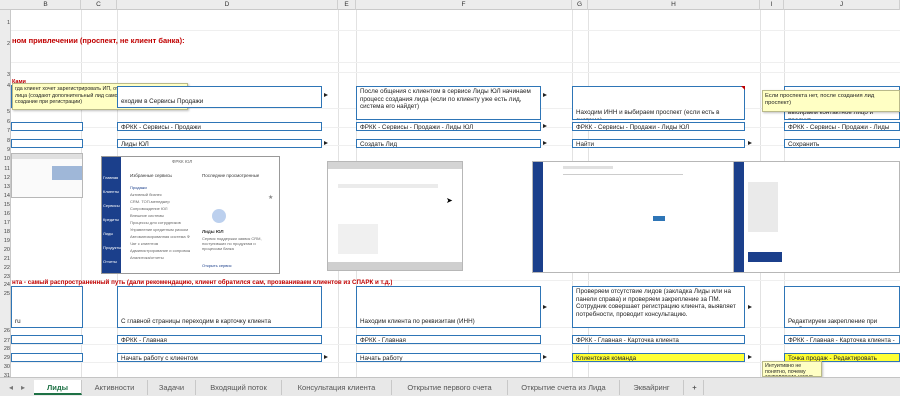  What do you see at coordinates (842, 126) in the screenshot?
I see `path-box-j: ФРКК - Сервисы - Продажи - Лиды ЮЛ` at bounding box center [842, 126].